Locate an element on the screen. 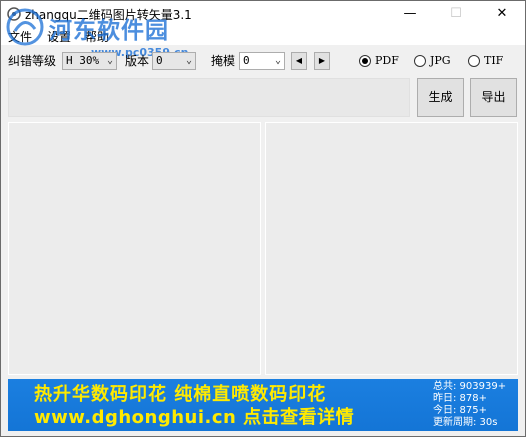 The image size is (526, 437). radio-tif is located at coordinates (474, 61).